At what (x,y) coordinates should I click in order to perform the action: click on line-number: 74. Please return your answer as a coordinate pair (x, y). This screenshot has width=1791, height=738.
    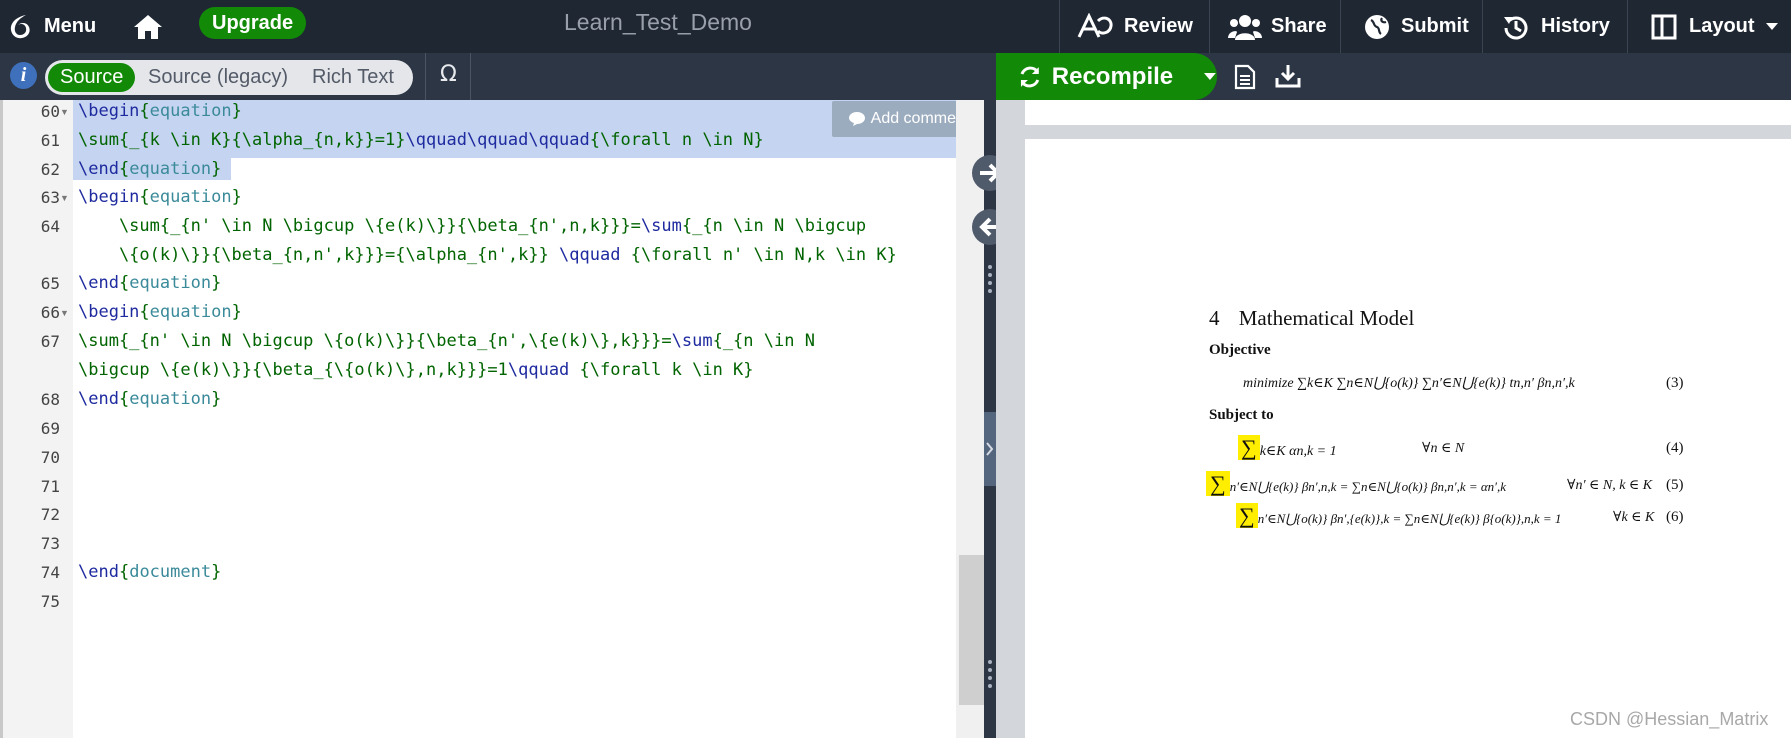
    Looking at the image, I should click on (50, 572).